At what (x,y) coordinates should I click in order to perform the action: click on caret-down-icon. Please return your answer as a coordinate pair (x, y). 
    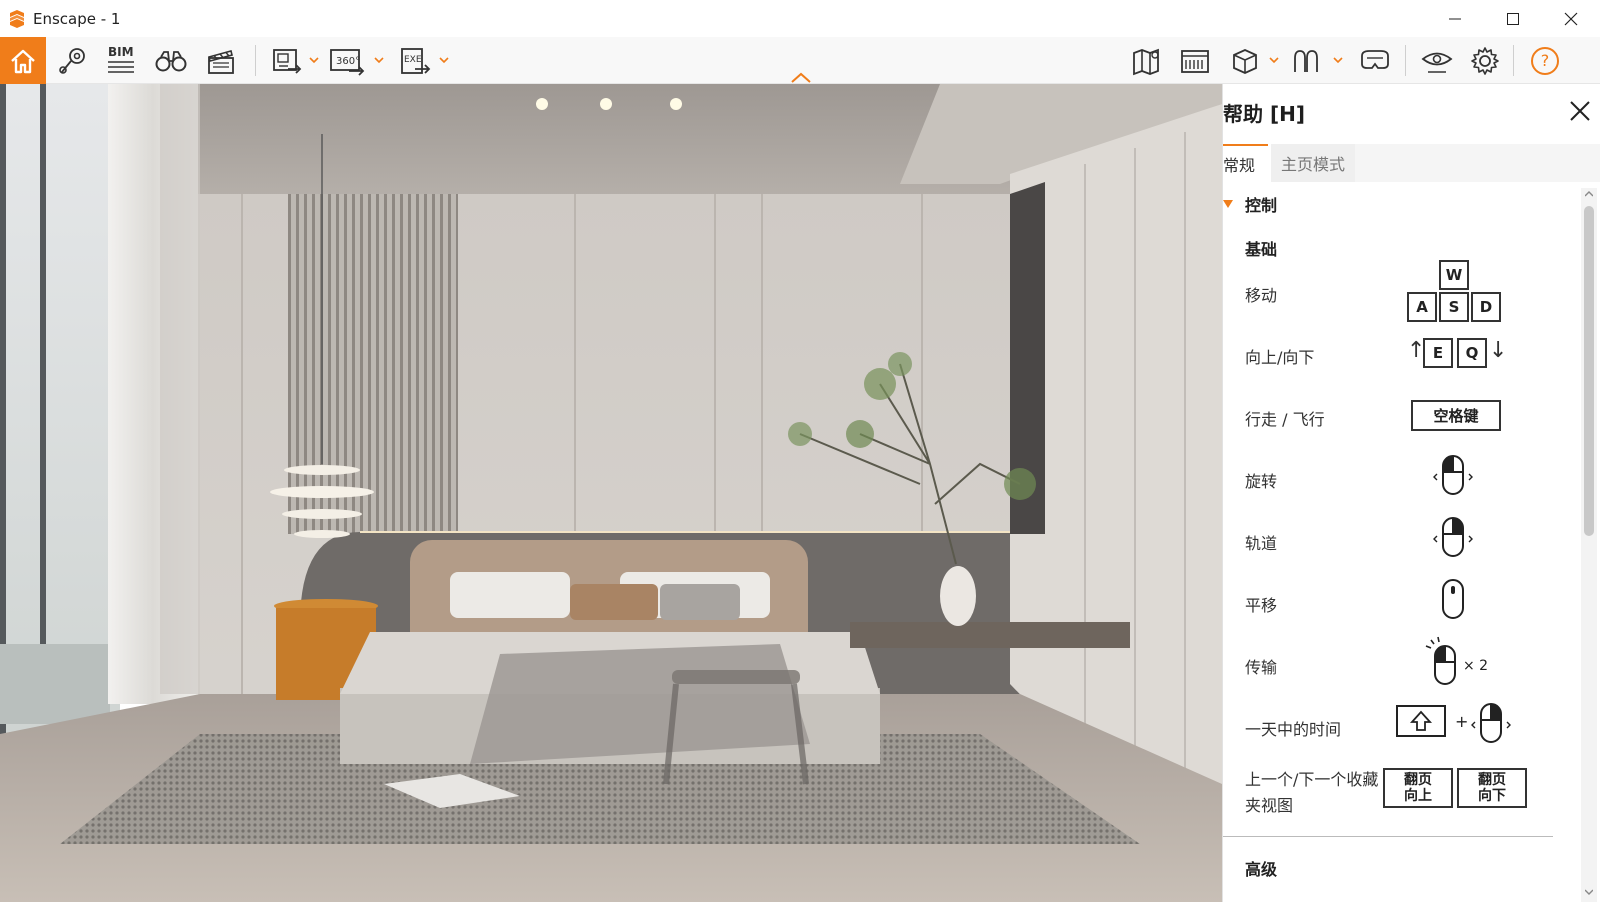
    Looking at the image, I should click on (1228, 204).